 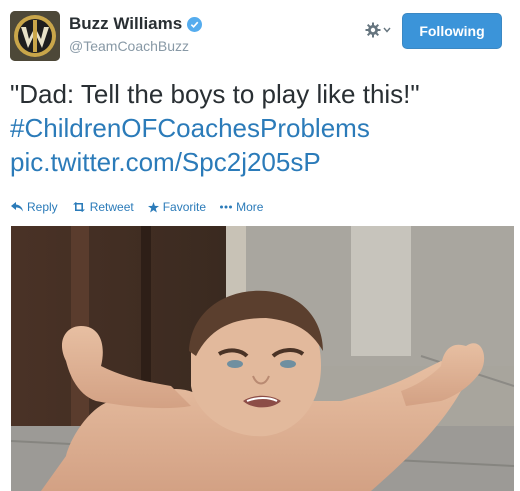 What do you see at coordinates (78, 207) in the screenshot?
I see `retweet-icon` at bounding box center [78, 207].